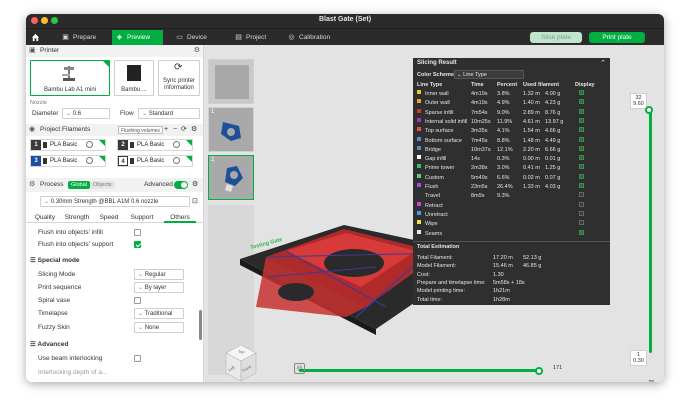 This screenshot has height=417, width=690. Describe the element at coordinates (137, 244) in the screenshot. I see `flush-support-checkbox` at that location.